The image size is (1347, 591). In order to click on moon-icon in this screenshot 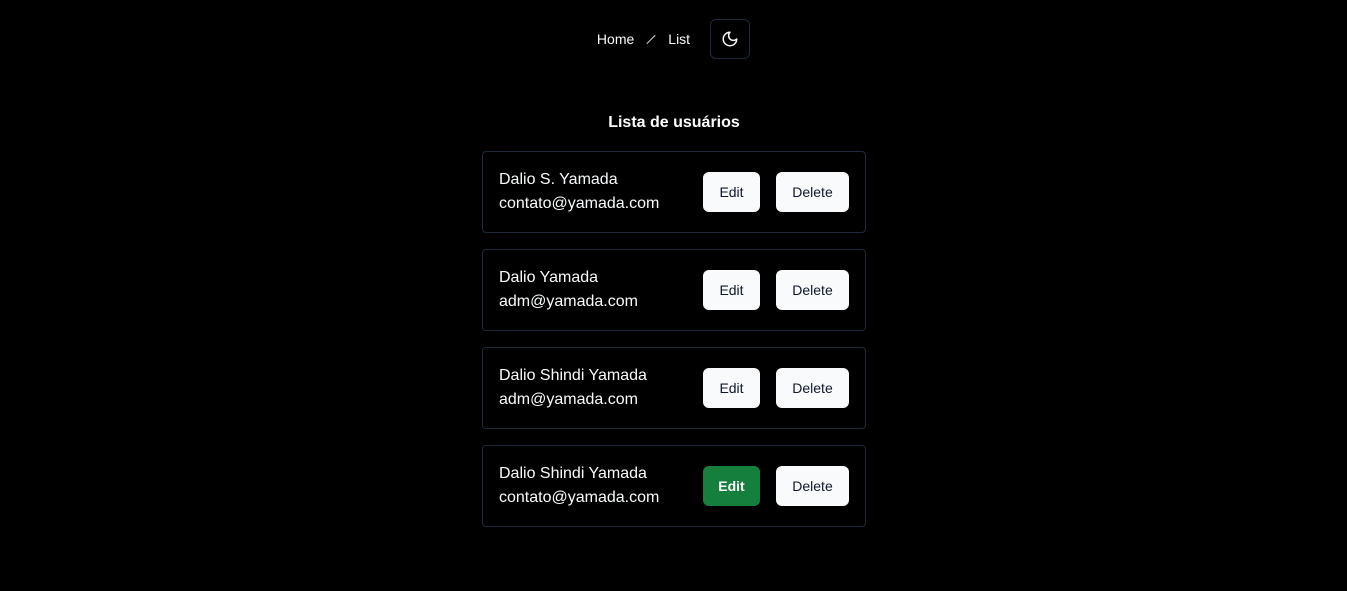, I will do `click(730, 39)`.